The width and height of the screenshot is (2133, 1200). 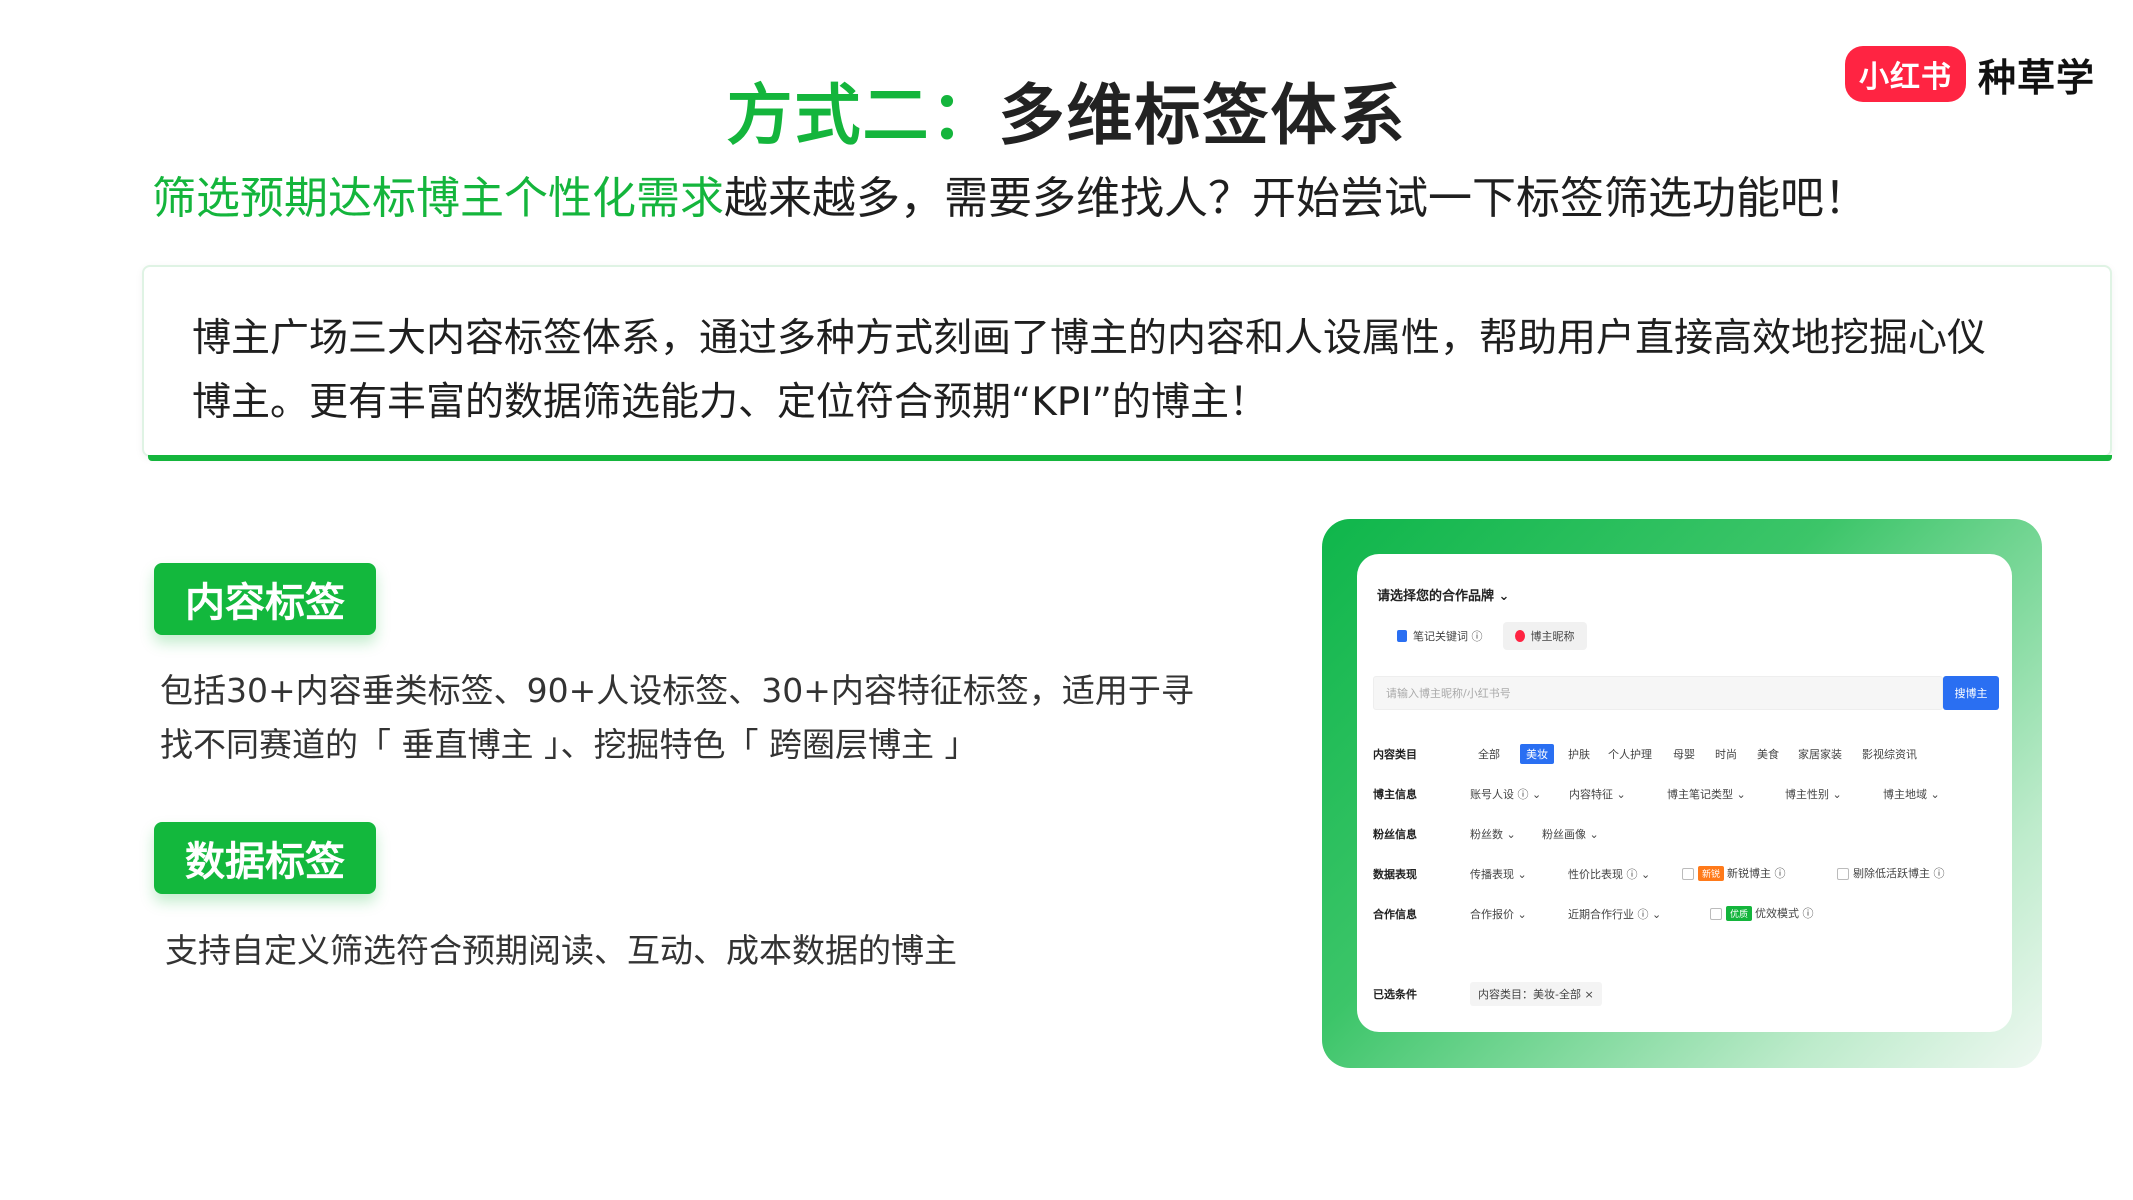 I want to click on filter-note-type: 博主笔记类型 ⌄, so click(x=1706, y=794).